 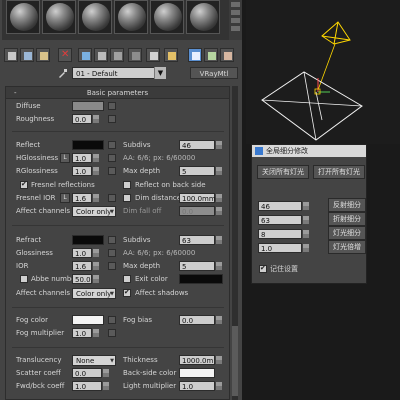 I want to click on plane-light-wireframe, so click(x=312, y=106).